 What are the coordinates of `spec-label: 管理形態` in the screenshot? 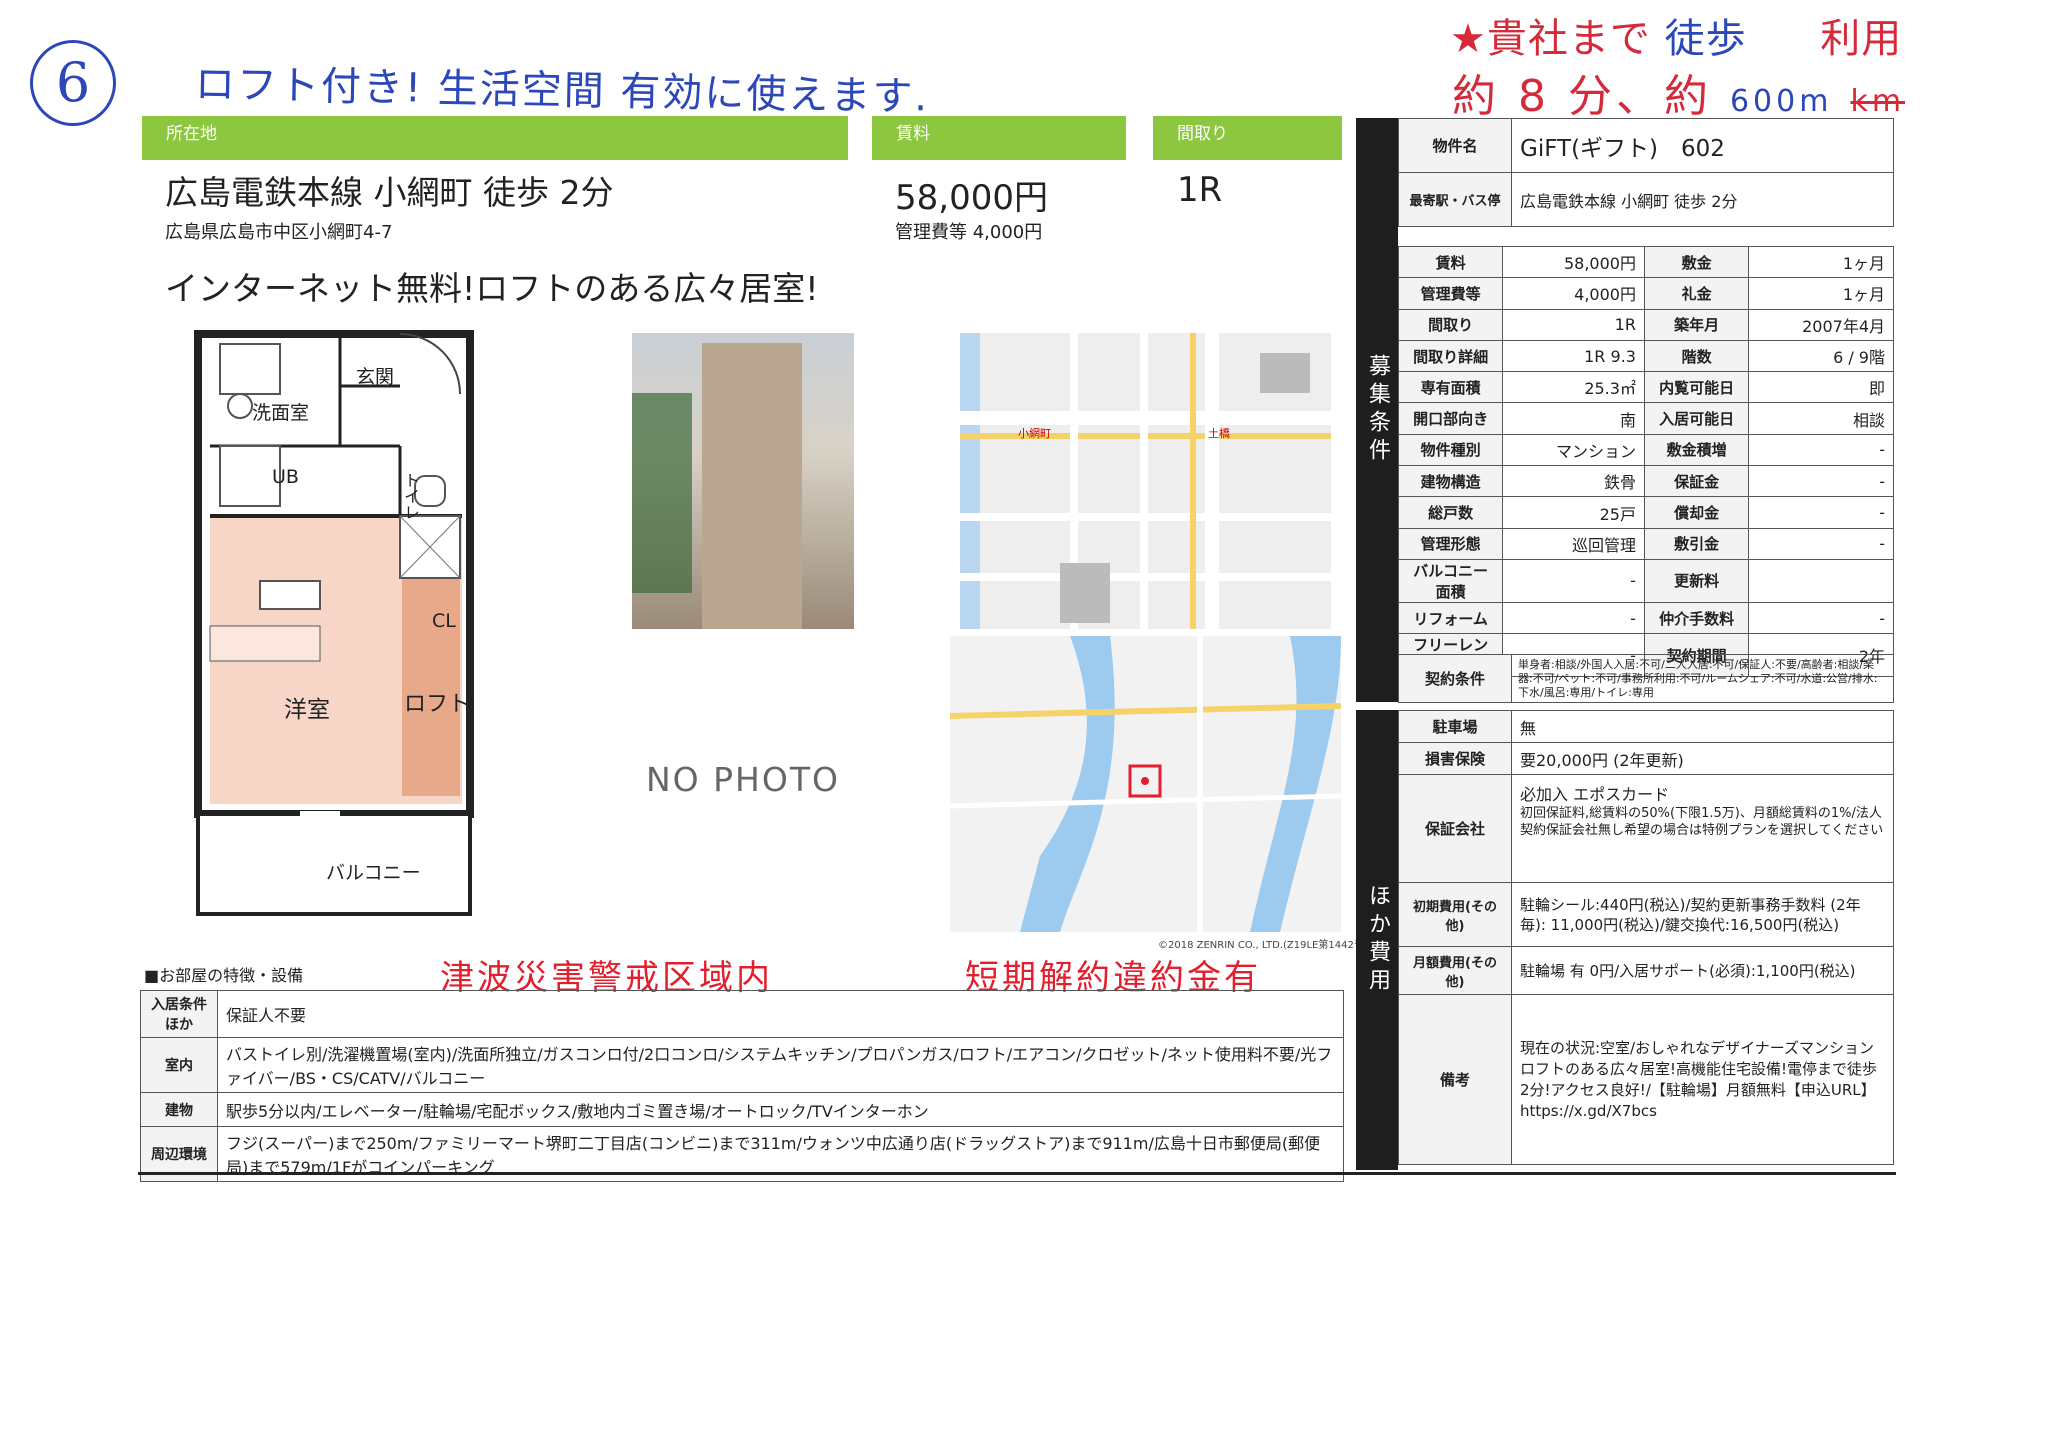 It's located at (1450, 543).